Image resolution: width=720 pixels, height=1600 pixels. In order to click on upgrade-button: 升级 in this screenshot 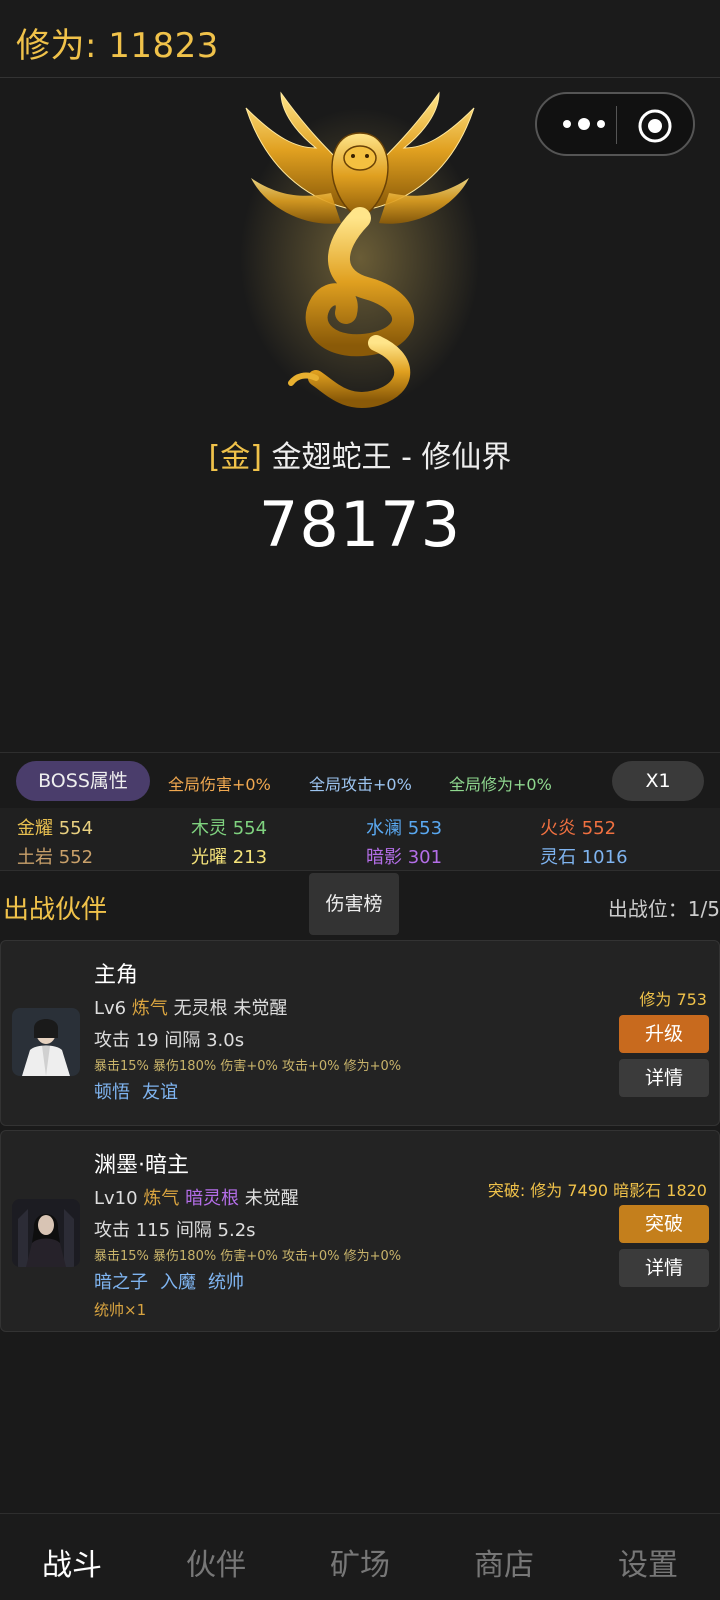, I will do `click(664, 1034)`.